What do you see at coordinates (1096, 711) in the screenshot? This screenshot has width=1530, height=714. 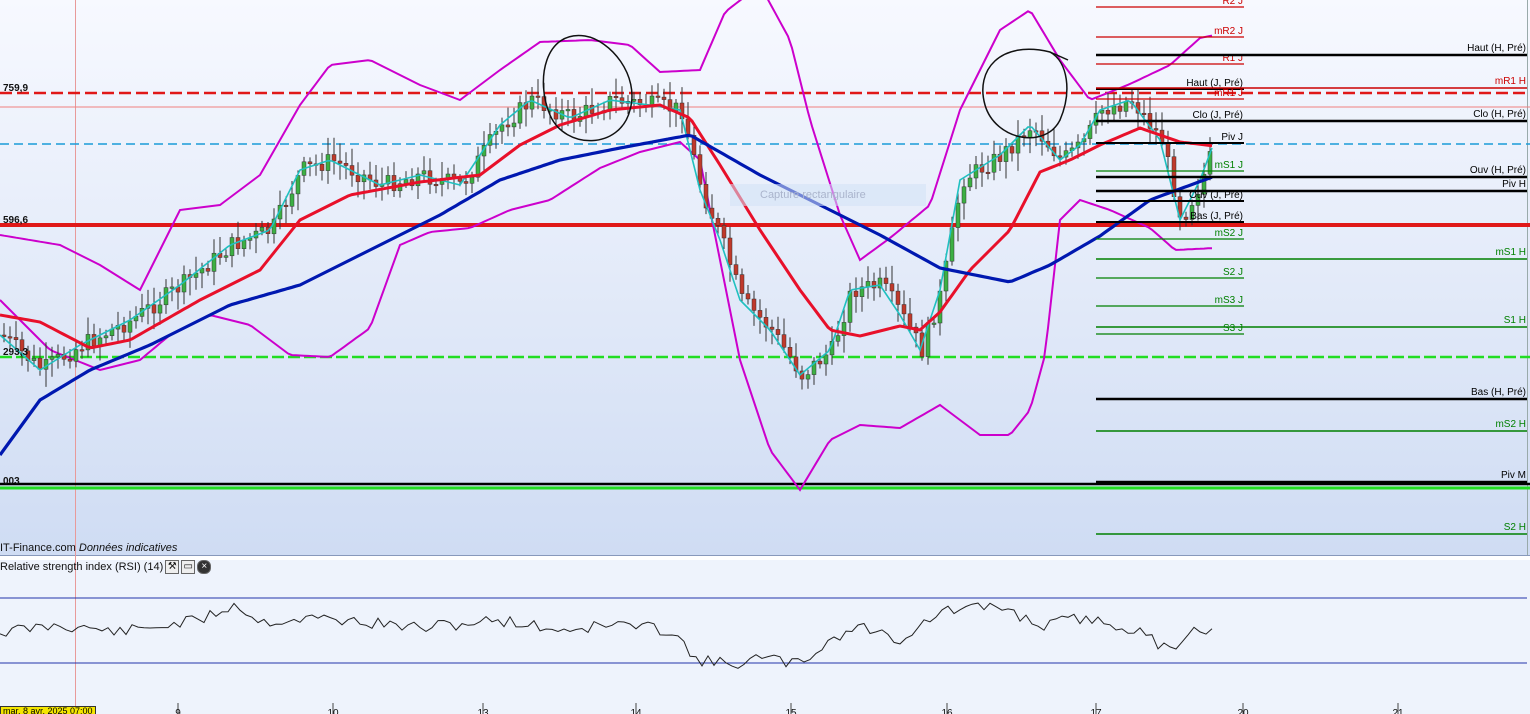 I see `x-tick-label: 17` at bounding box center [1096, 711].